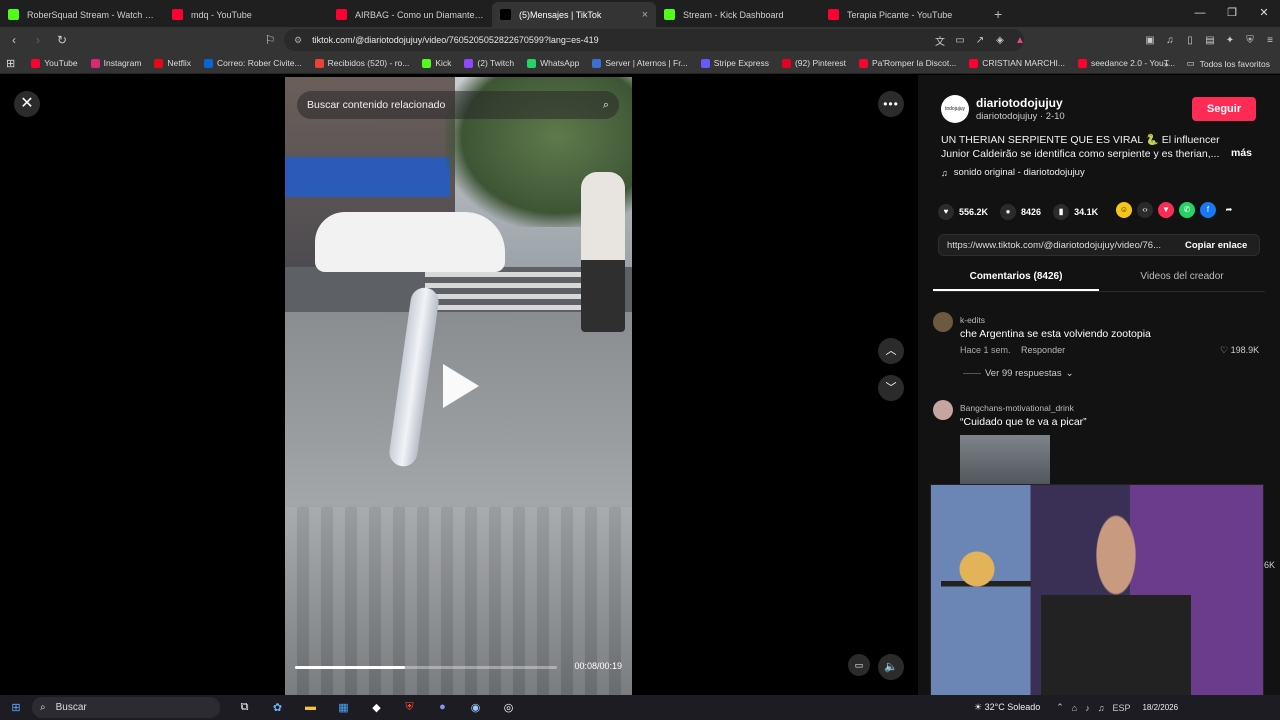  What do you see at coordinates (1145, 210) in the screenshot?
I see `embed-icon: ‹›` at bounding box center [1145, 210].